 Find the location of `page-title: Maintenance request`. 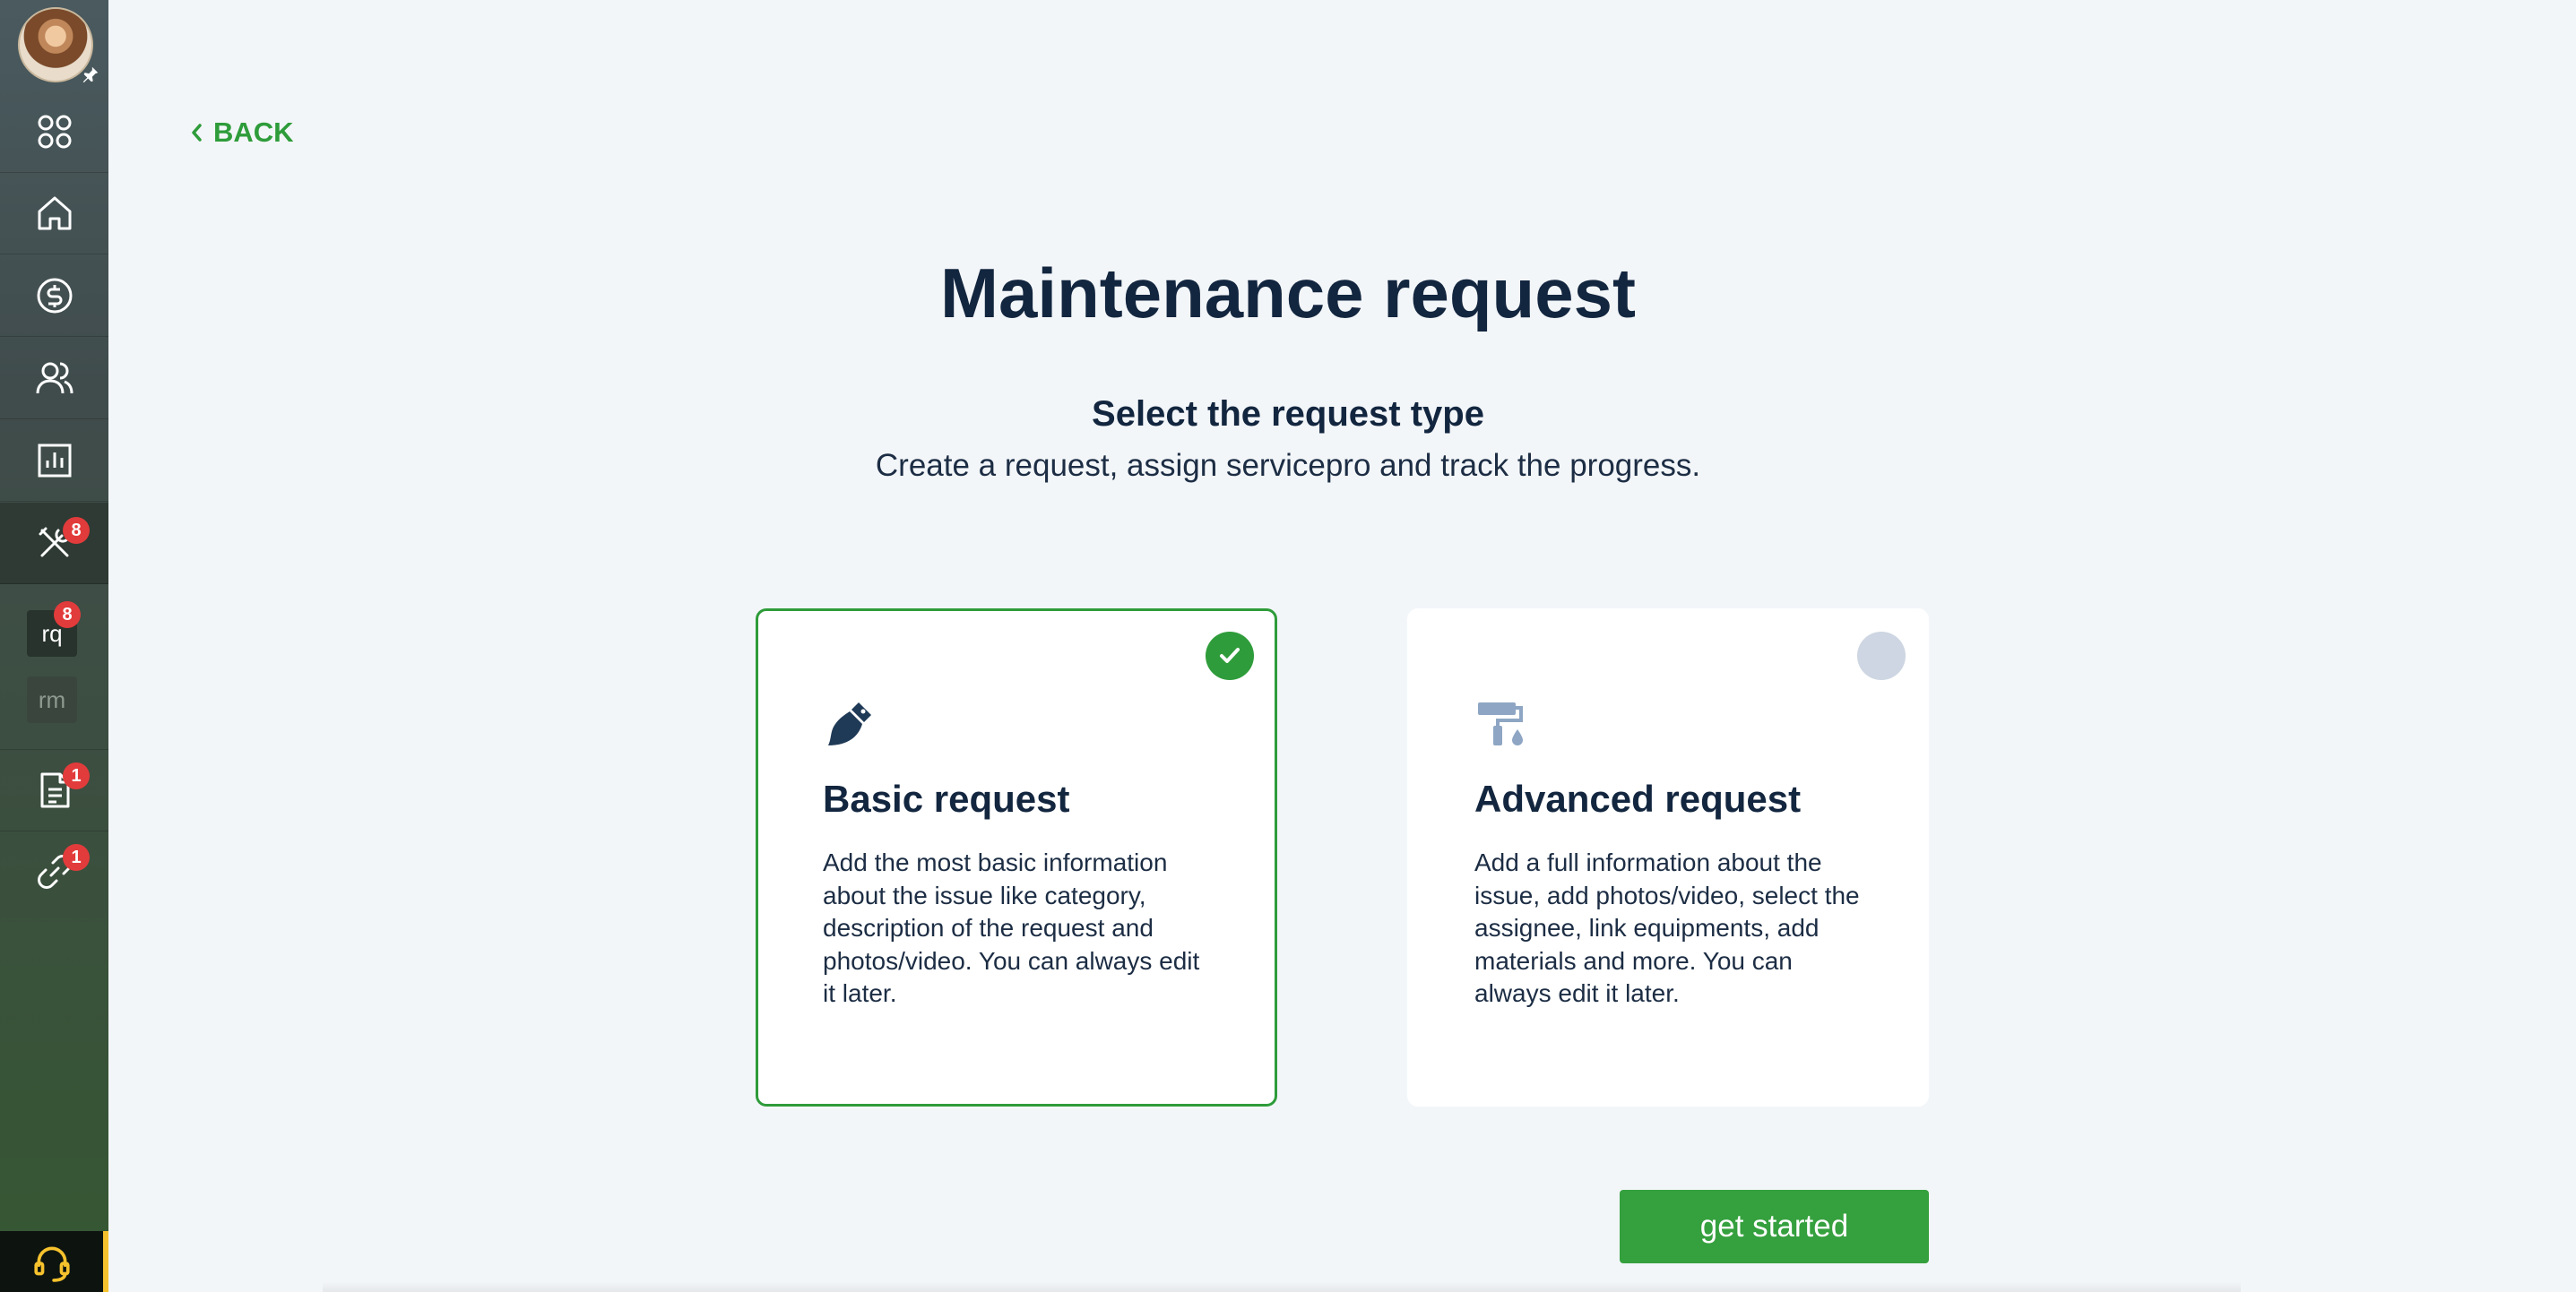

page-title: Maintenance request is located at coordinates (1288, 293).